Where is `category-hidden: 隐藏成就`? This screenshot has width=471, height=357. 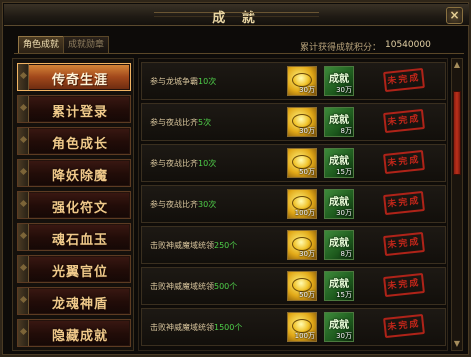 category-hidden: 隐藏成就 is located at coordinates (74, 333).